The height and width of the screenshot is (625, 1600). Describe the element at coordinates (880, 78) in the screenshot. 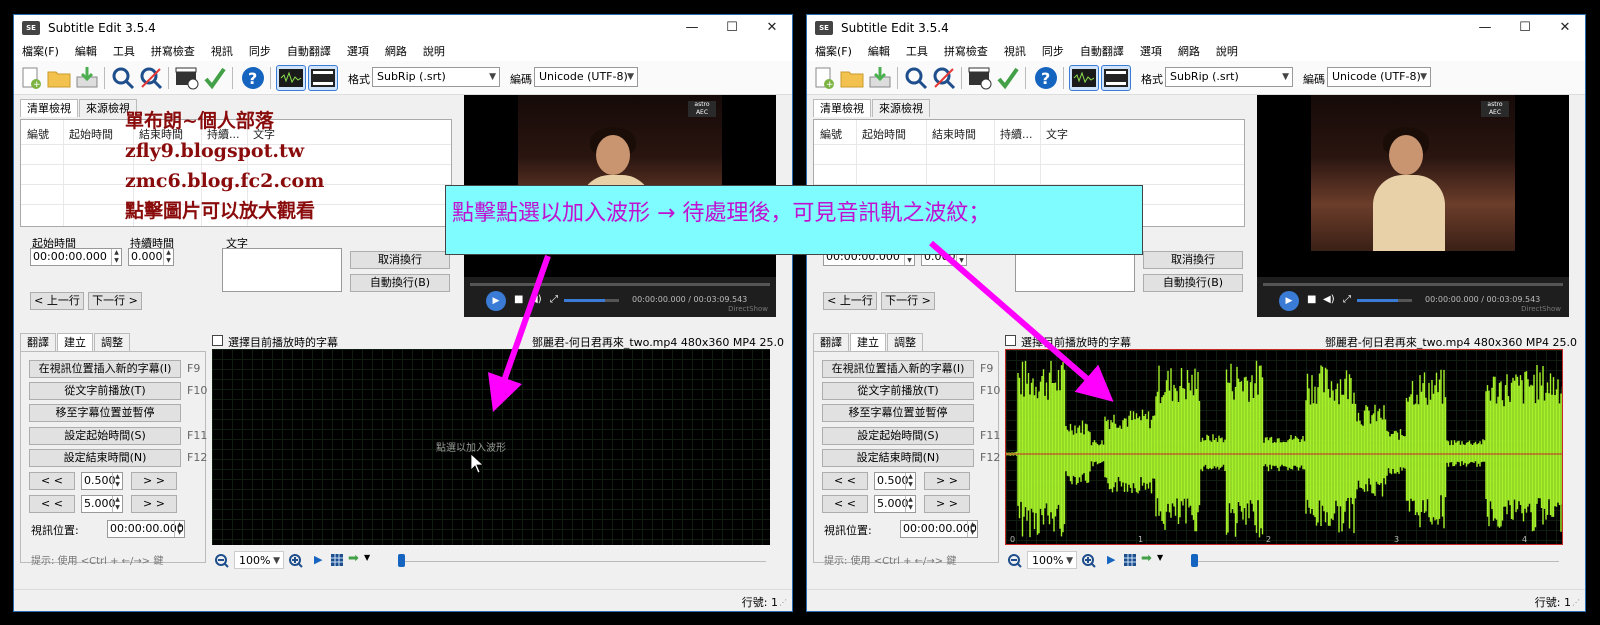

I see `save-icon` at that location.